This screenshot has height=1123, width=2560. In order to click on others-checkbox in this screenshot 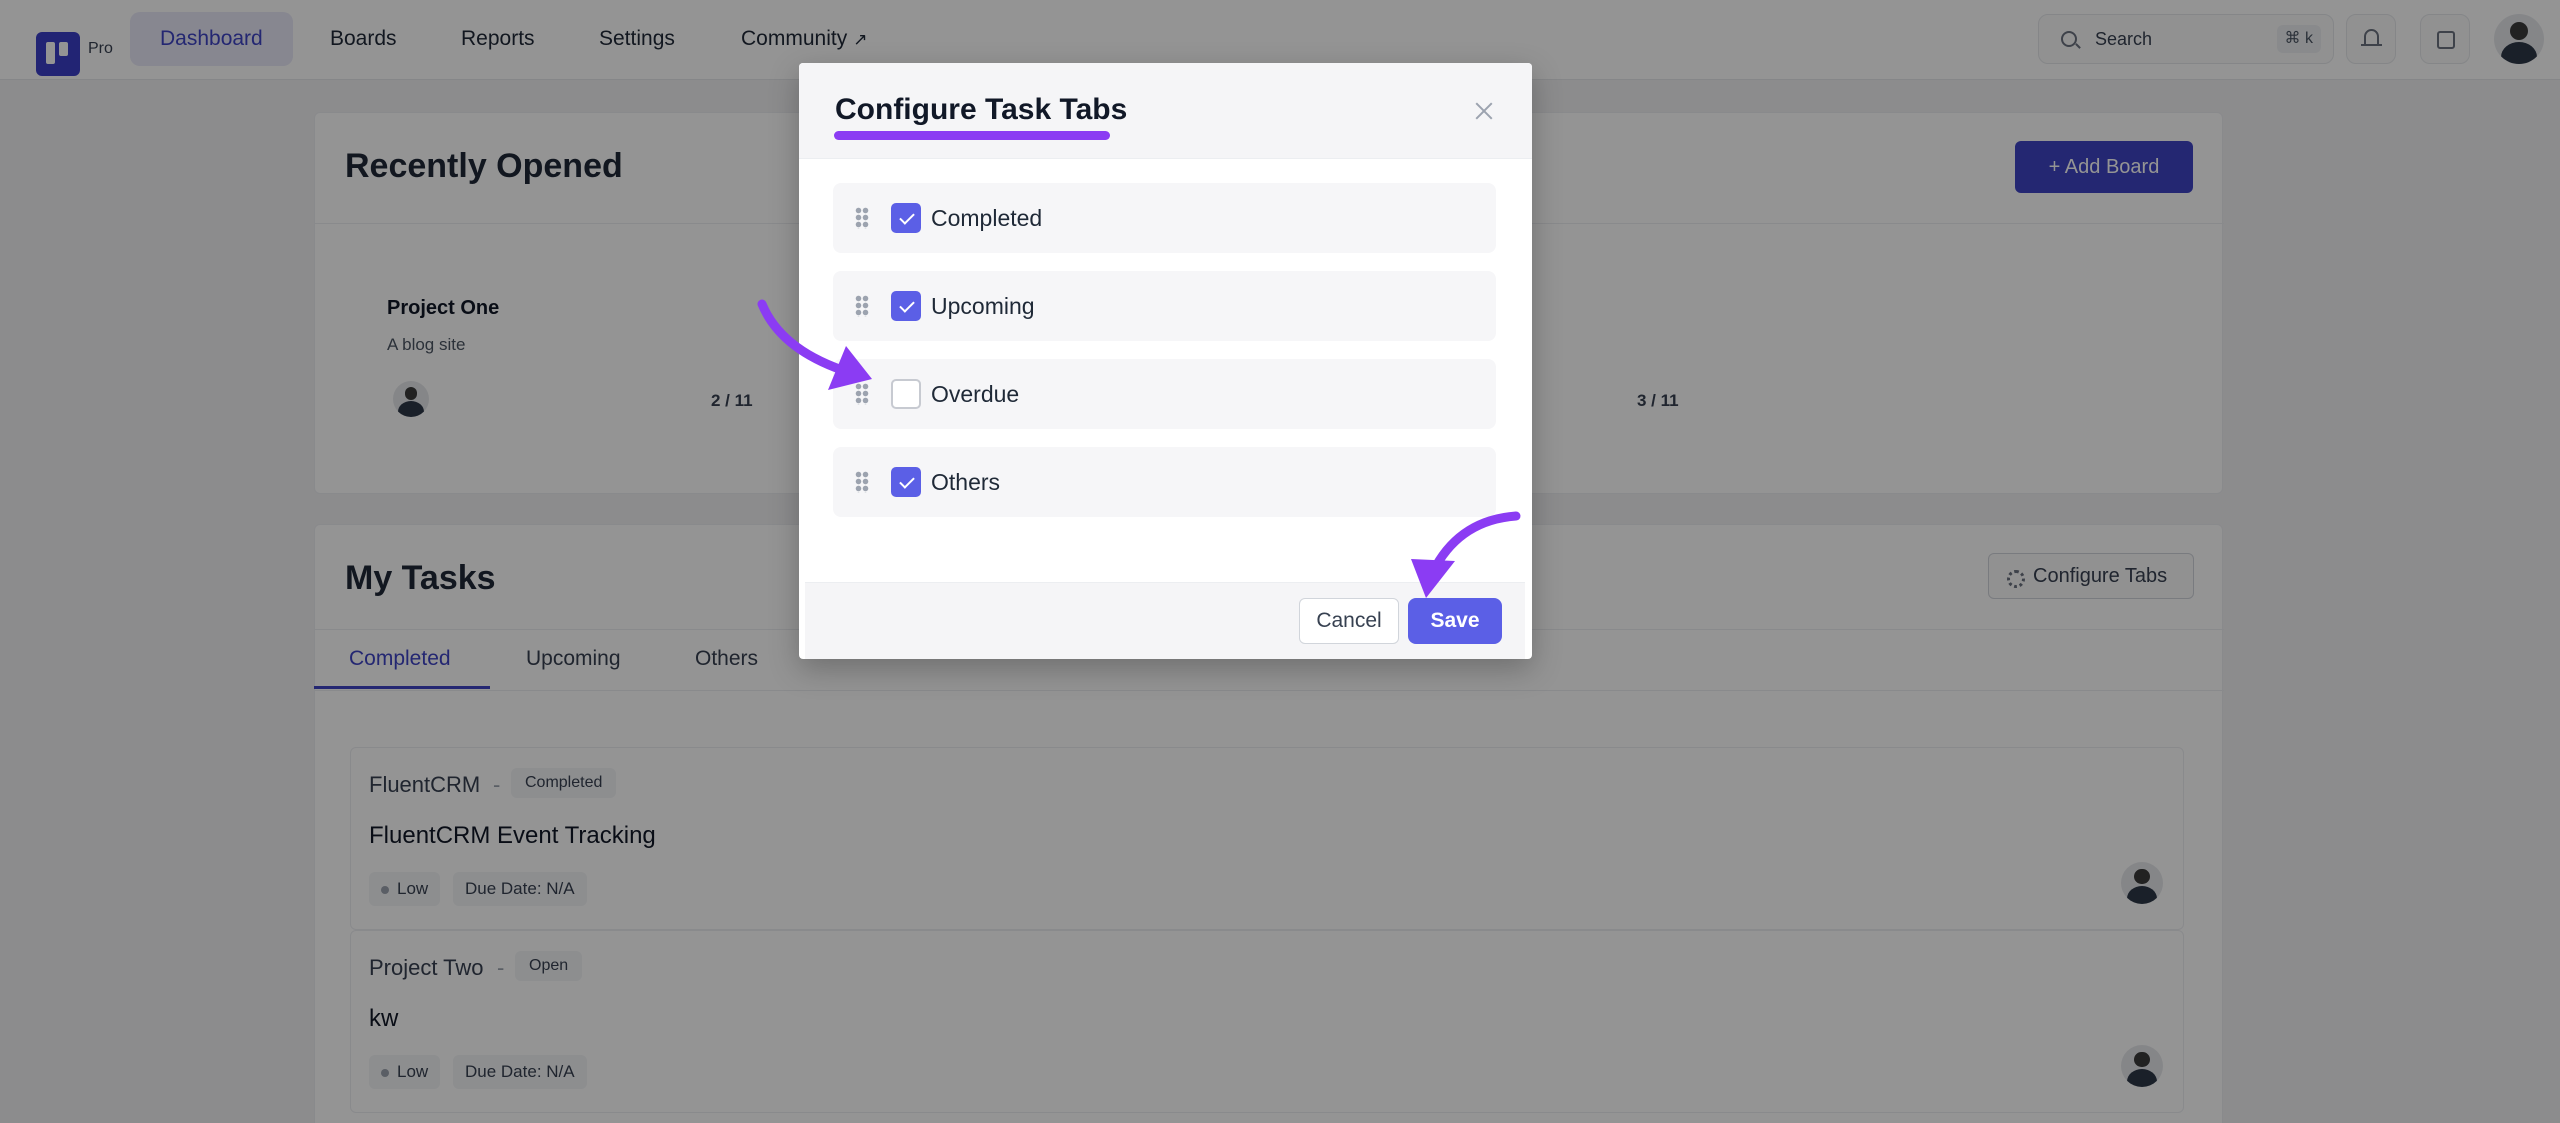, I will do `click(906, 482)`.